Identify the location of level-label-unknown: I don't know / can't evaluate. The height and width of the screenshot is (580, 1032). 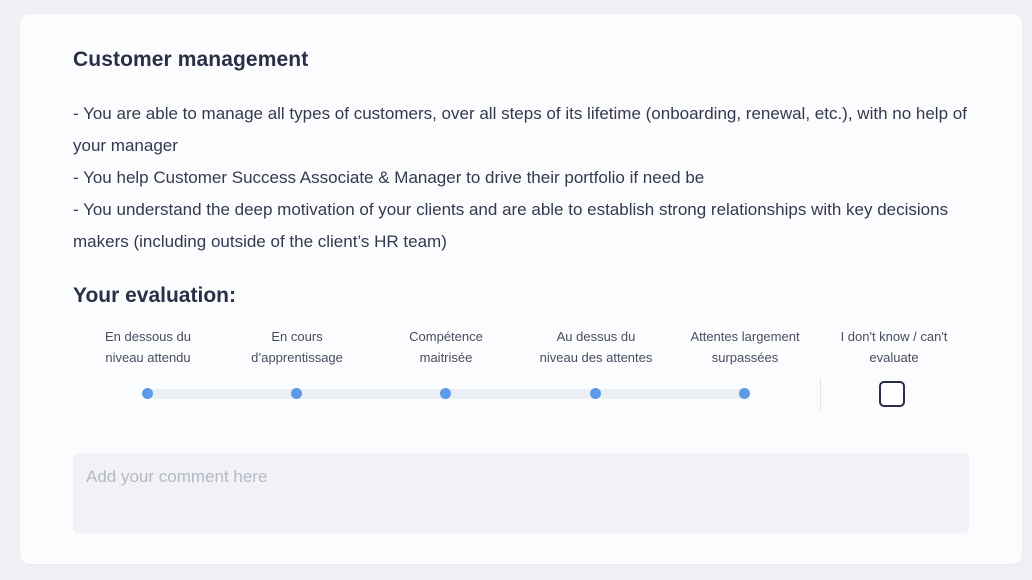
(894, 347).